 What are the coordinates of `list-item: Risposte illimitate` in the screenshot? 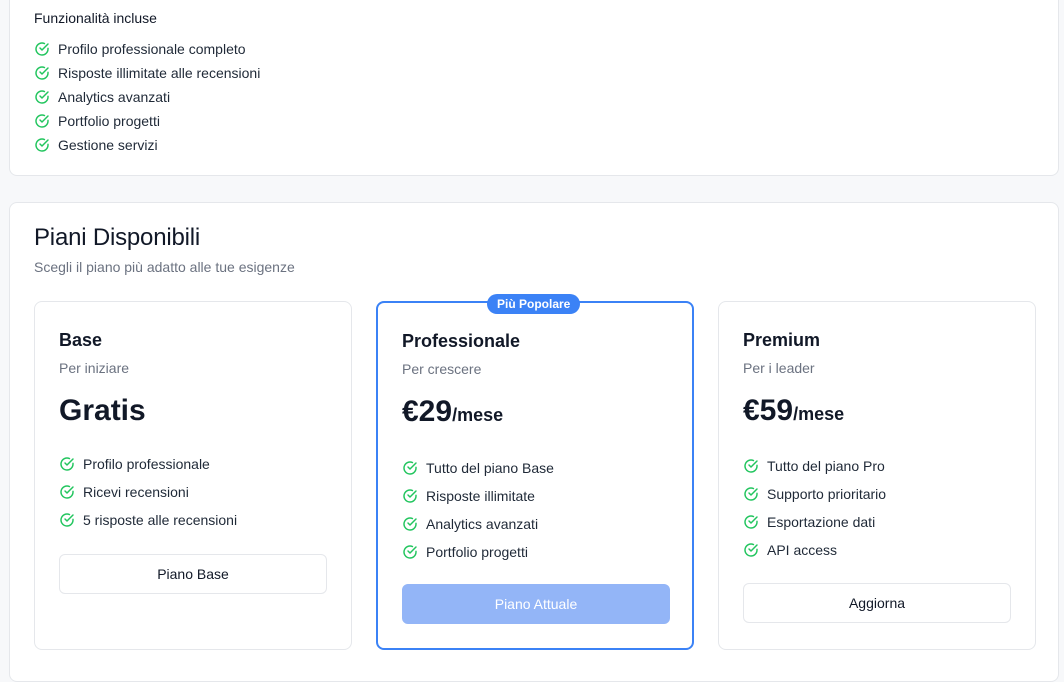 It's located at (478, 496).